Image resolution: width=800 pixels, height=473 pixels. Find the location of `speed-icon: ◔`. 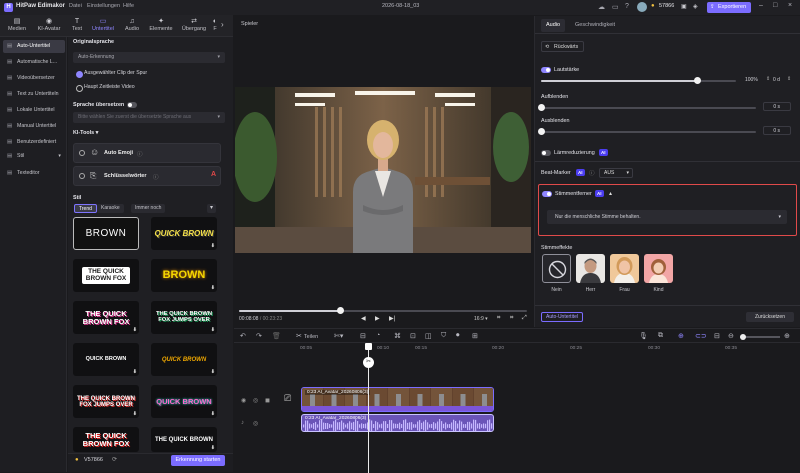

speed-icon: ◔ is located at coordinates (378, 335).